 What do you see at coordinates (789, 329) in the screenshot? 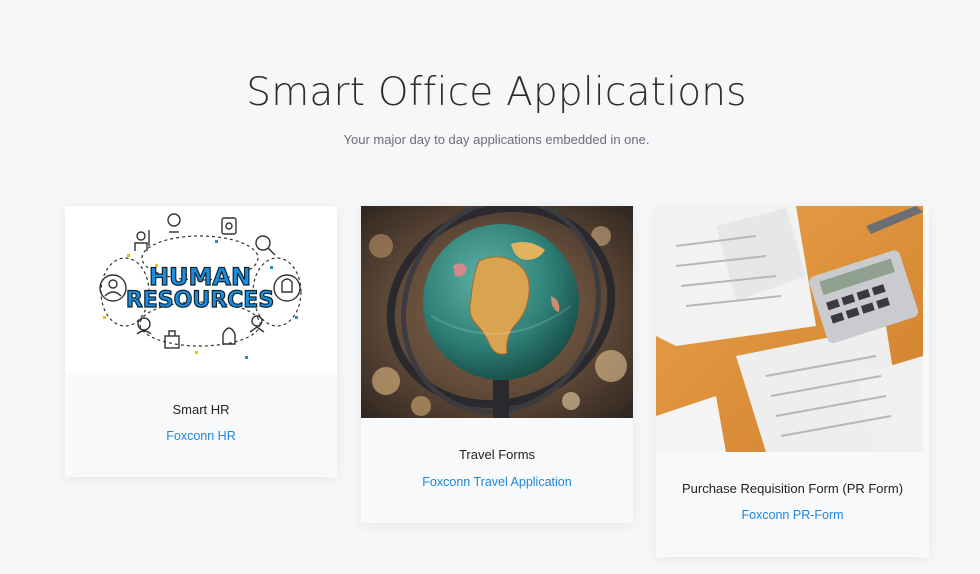
I see `documents-calculator-photo` at bounding box center [789, 329].